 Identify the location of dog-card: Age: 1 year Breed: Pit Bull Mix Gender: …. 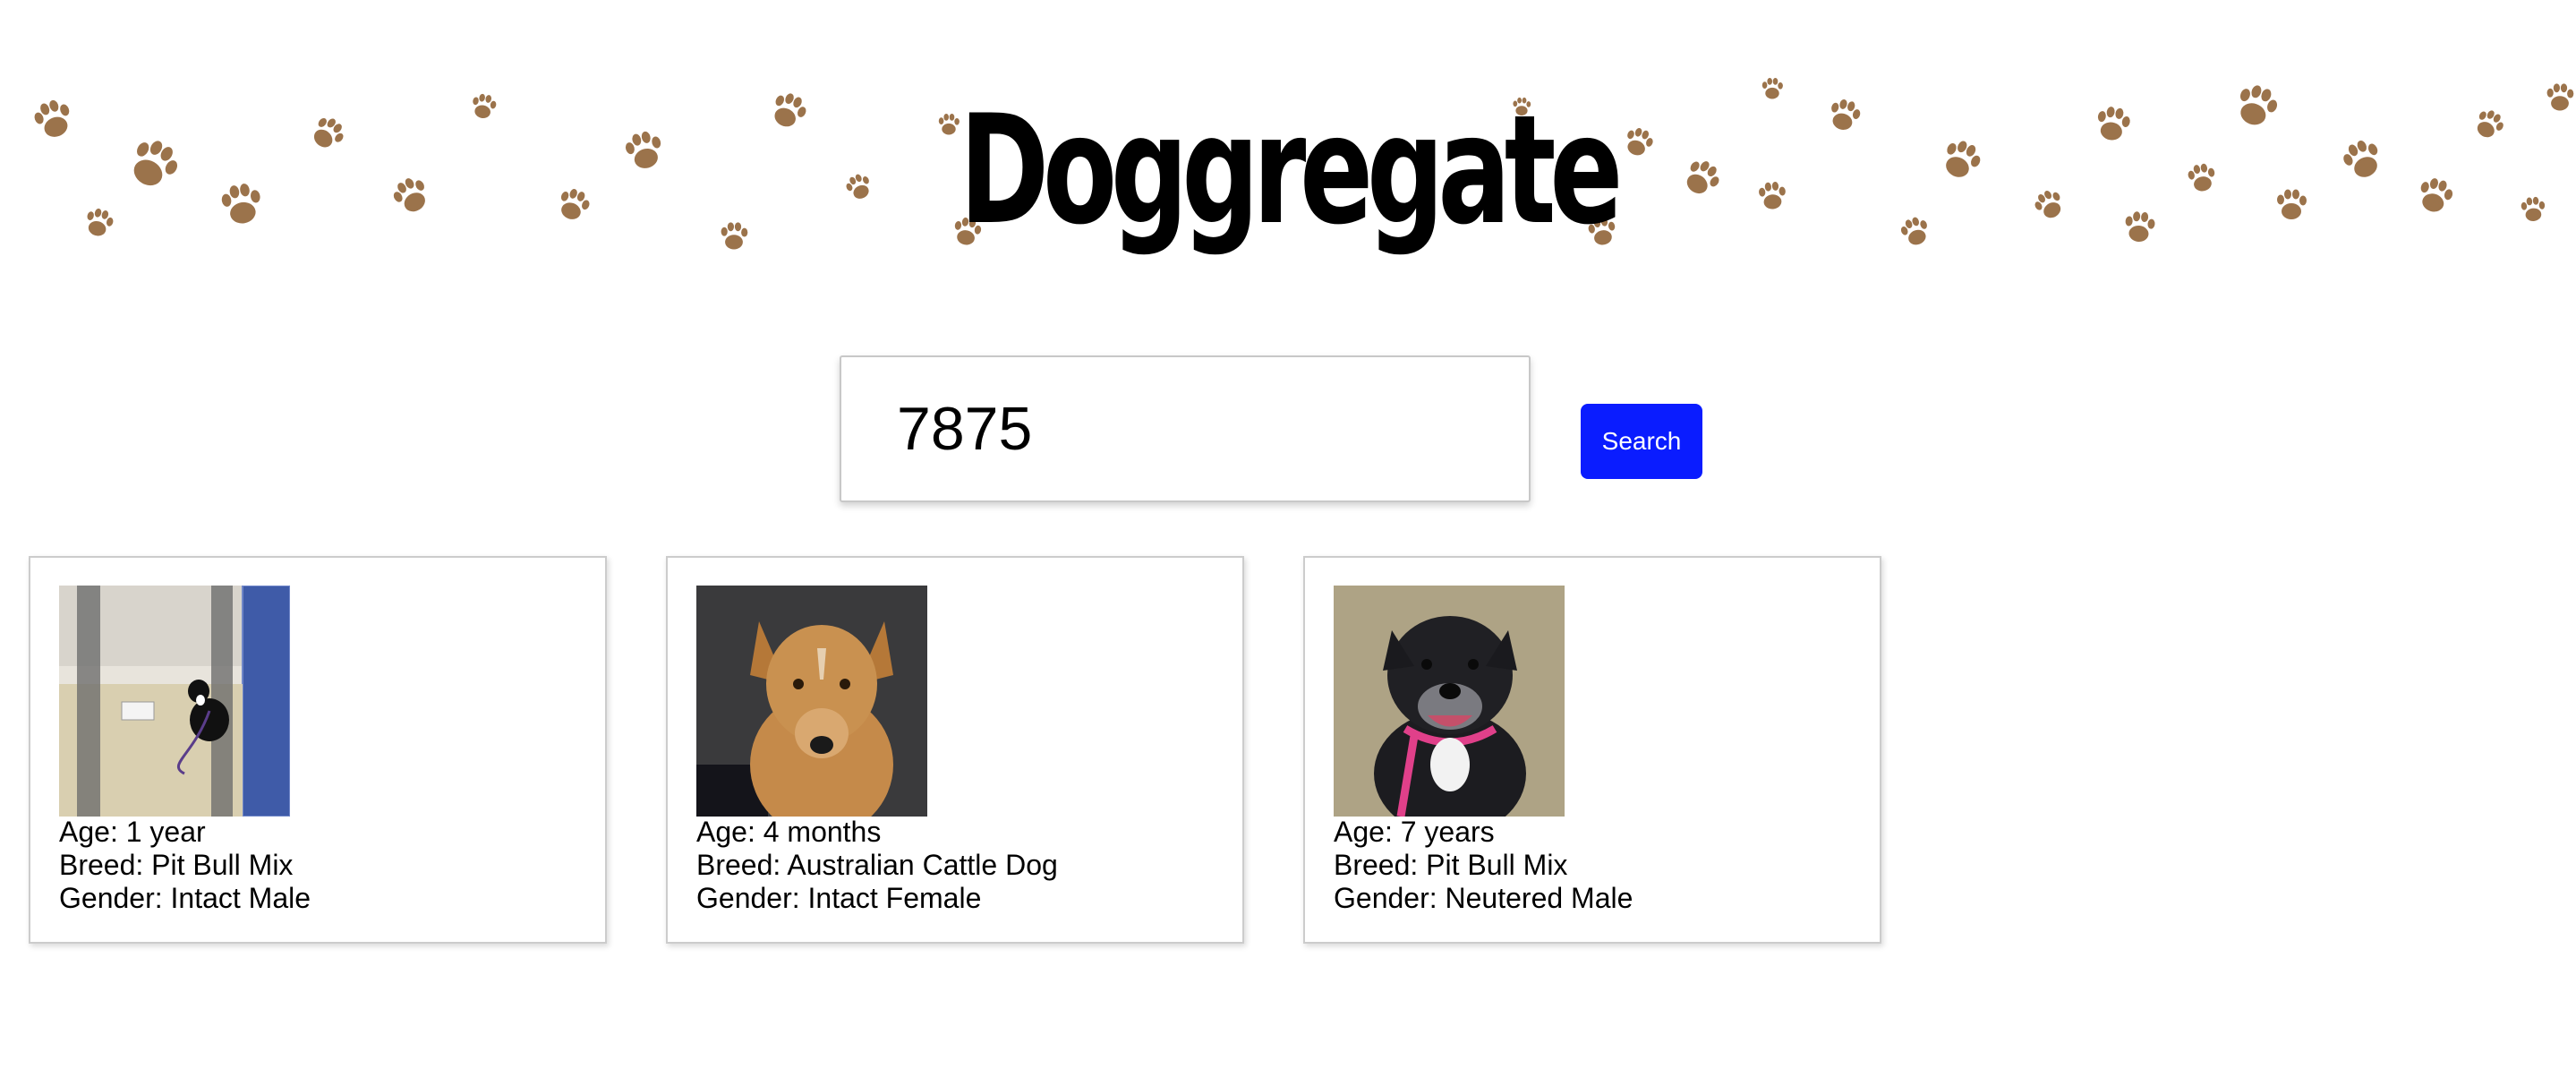
(318, 750).